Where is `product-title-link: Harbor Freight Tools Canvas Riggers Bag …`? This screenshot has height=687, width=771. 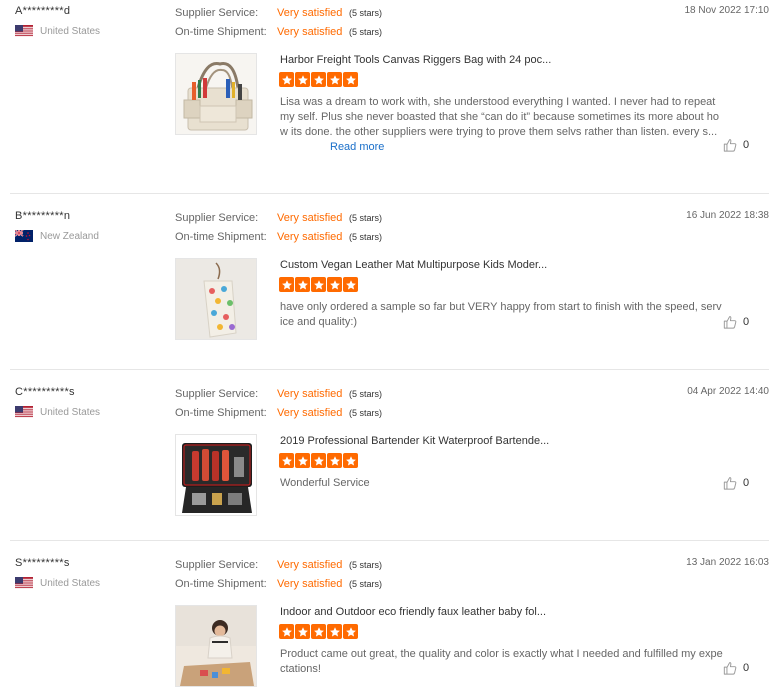 product-title-link: Harbor Freight Tools Canvas Riggers Bag … is located at coordinates (415, 60).